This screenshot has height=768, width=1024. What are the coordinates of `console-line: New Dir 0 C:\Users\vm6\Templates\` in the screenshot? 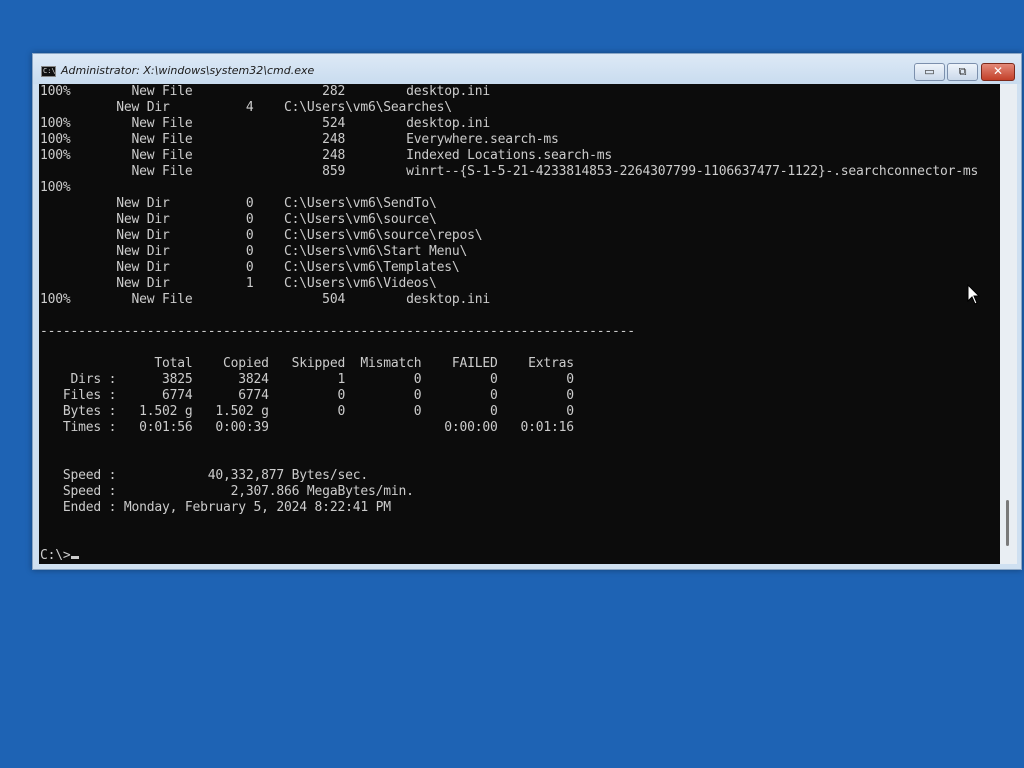 It's located at (250, 267).